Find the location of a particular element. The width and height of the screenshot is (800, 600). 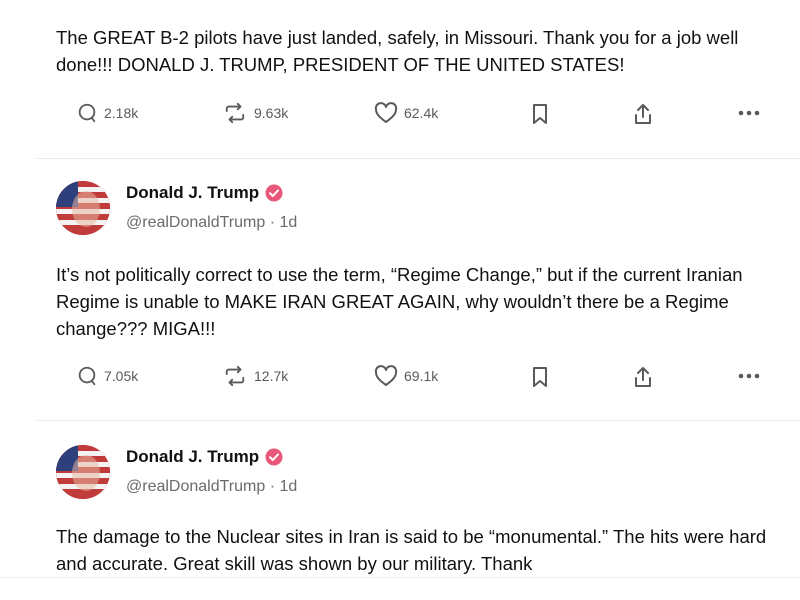

repost-count: 12.7k is located at coordinates (271, 376).